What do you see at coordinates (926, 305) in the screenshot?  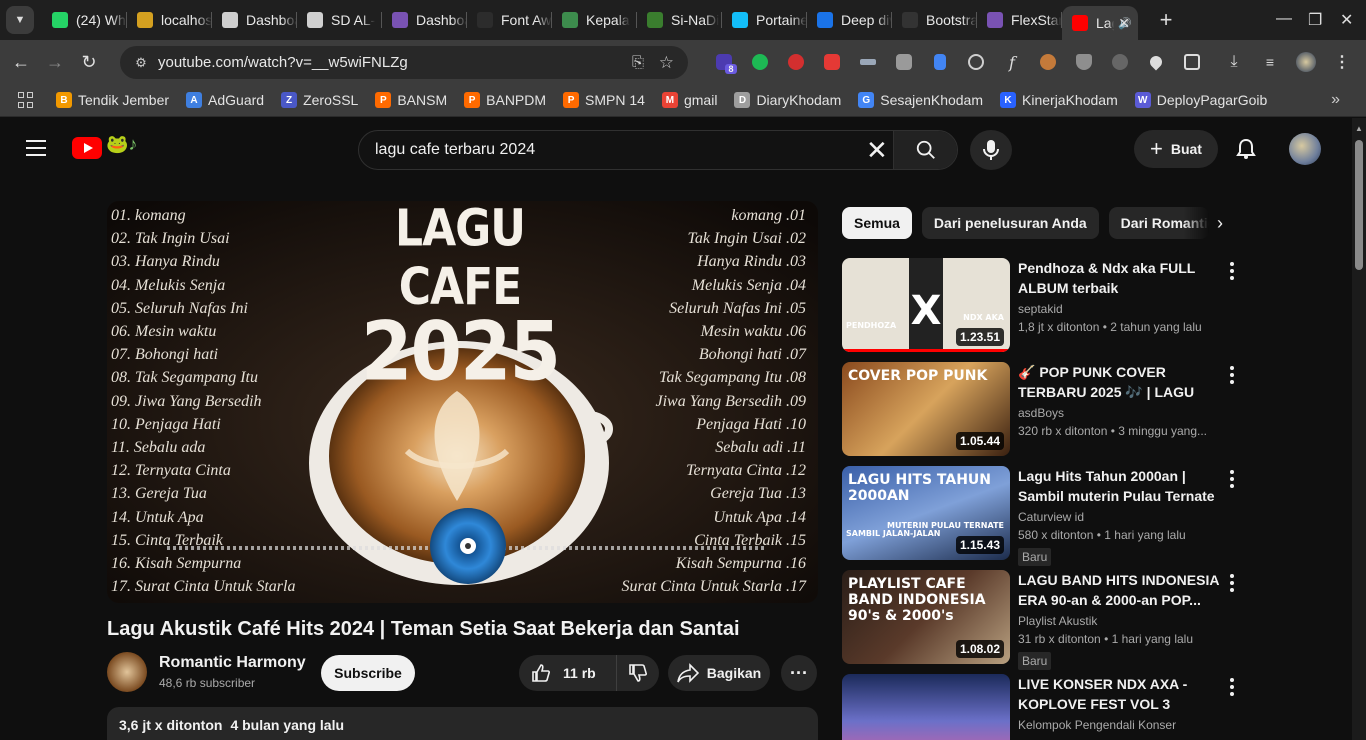 I see `video-thumbnail: X PENDHOZA NDX AKA 1.23.51` at bounding box center [926, 305].